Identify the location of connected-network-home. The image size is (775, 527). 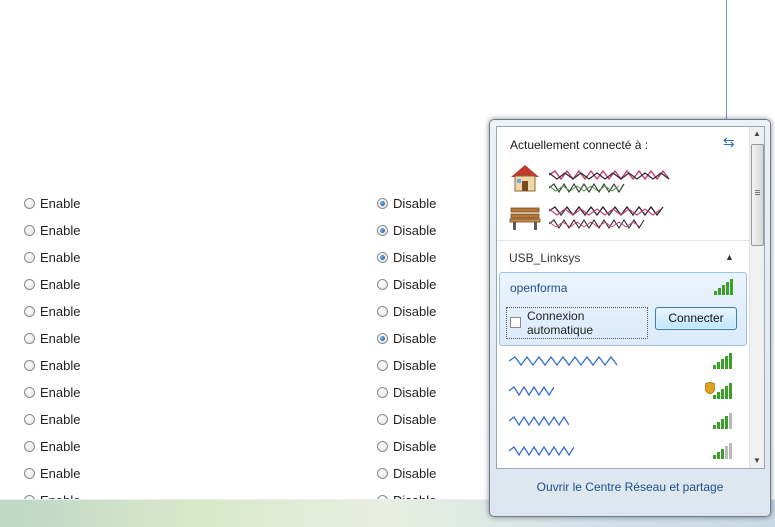
(622, 179).